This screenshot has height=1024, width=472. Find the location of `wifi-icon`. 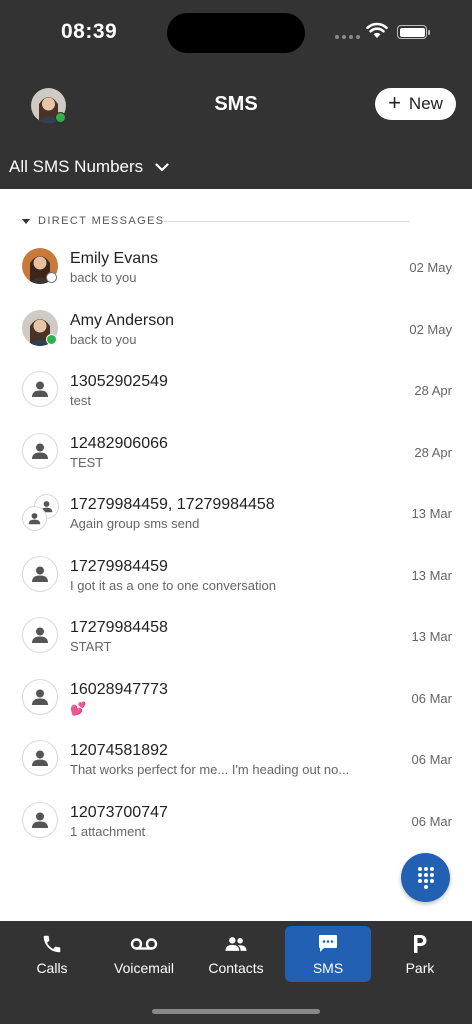

wifi-icon is located at coordinates (377, 30).